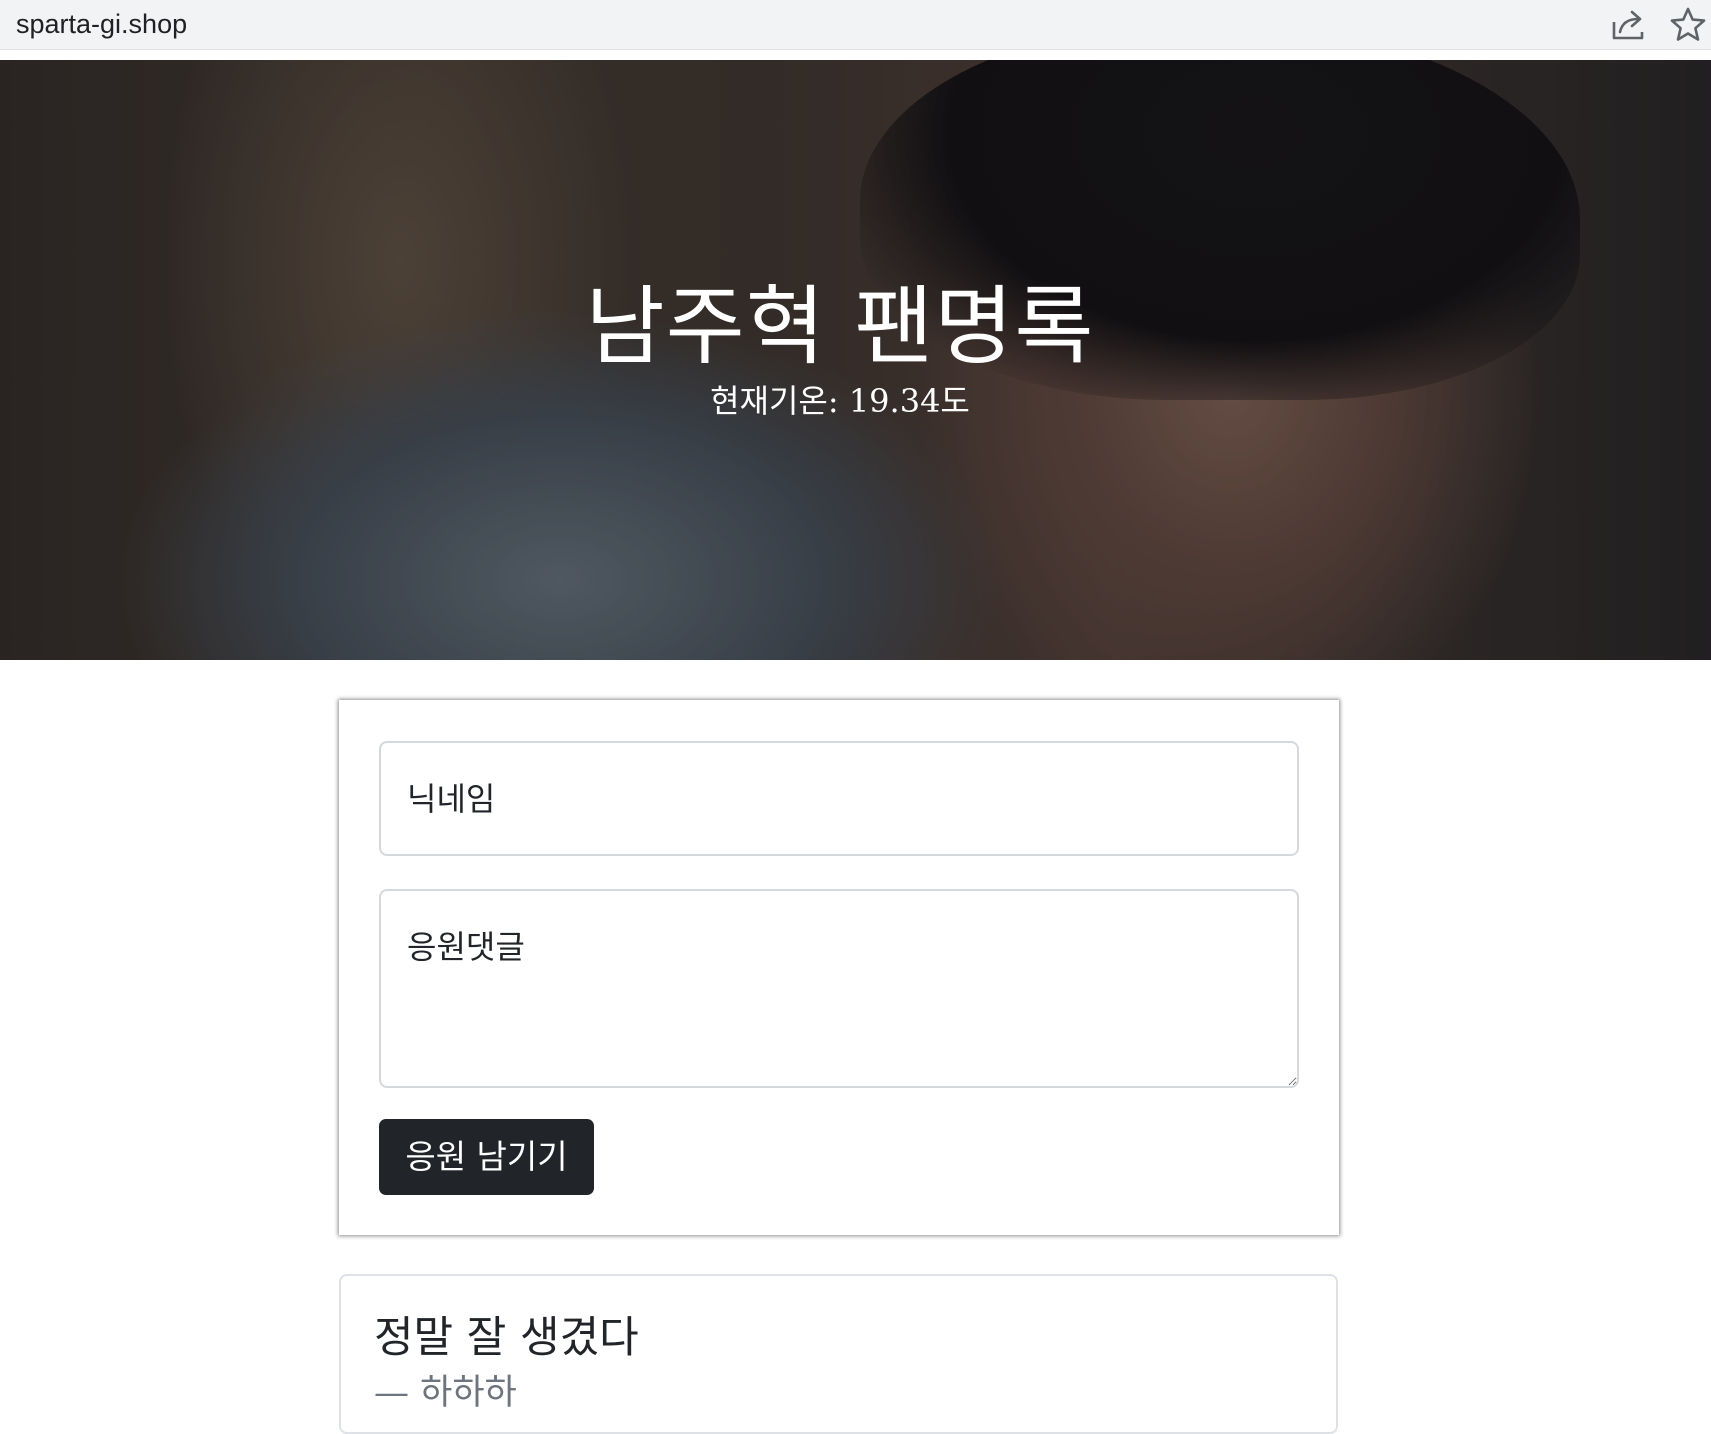 This screenshot has width=1711, height=1434. Describe the element at coordinates (1688, 25) in the screenshot. I see `bookmark-star-icon` at that location.